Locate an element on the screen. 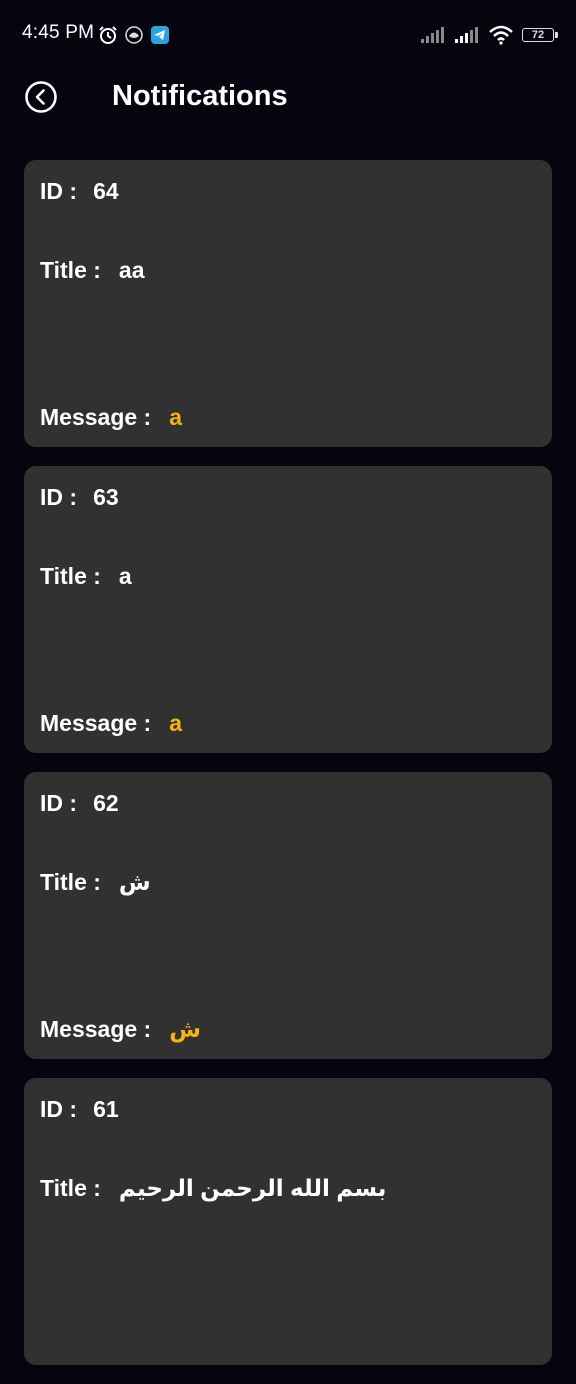  app-header: Notifications is located at coordinates (288, 97).